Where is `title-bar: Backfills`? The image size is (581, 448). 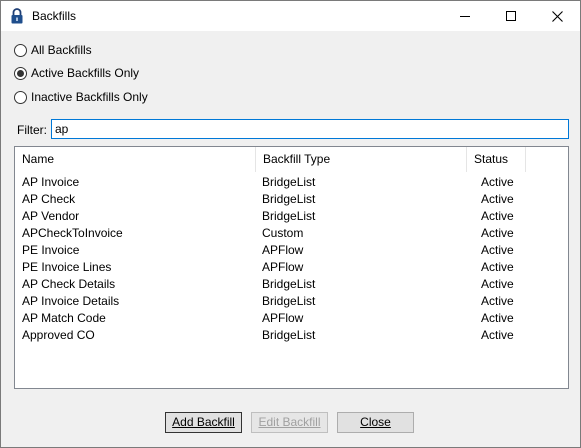 title-bar: Backfills is located at coordinates (290, 16).